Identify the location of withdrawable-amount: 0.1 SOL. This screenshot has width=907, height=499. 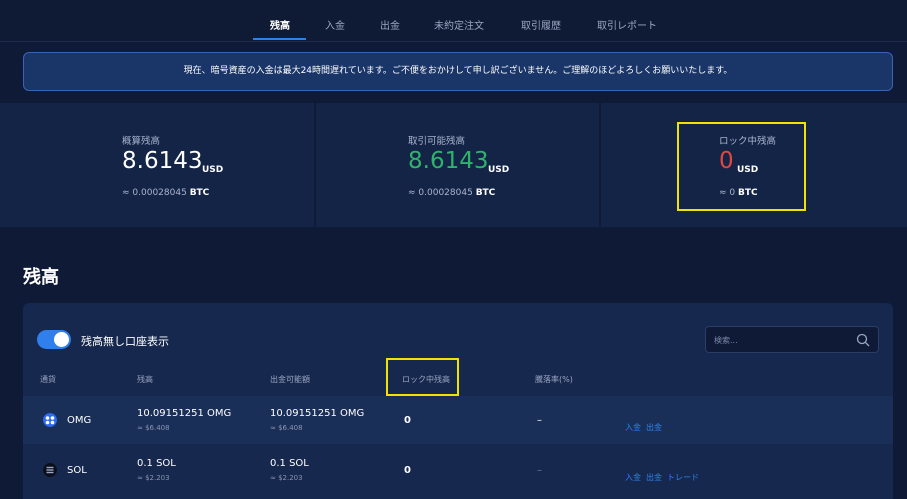
(289, 463).